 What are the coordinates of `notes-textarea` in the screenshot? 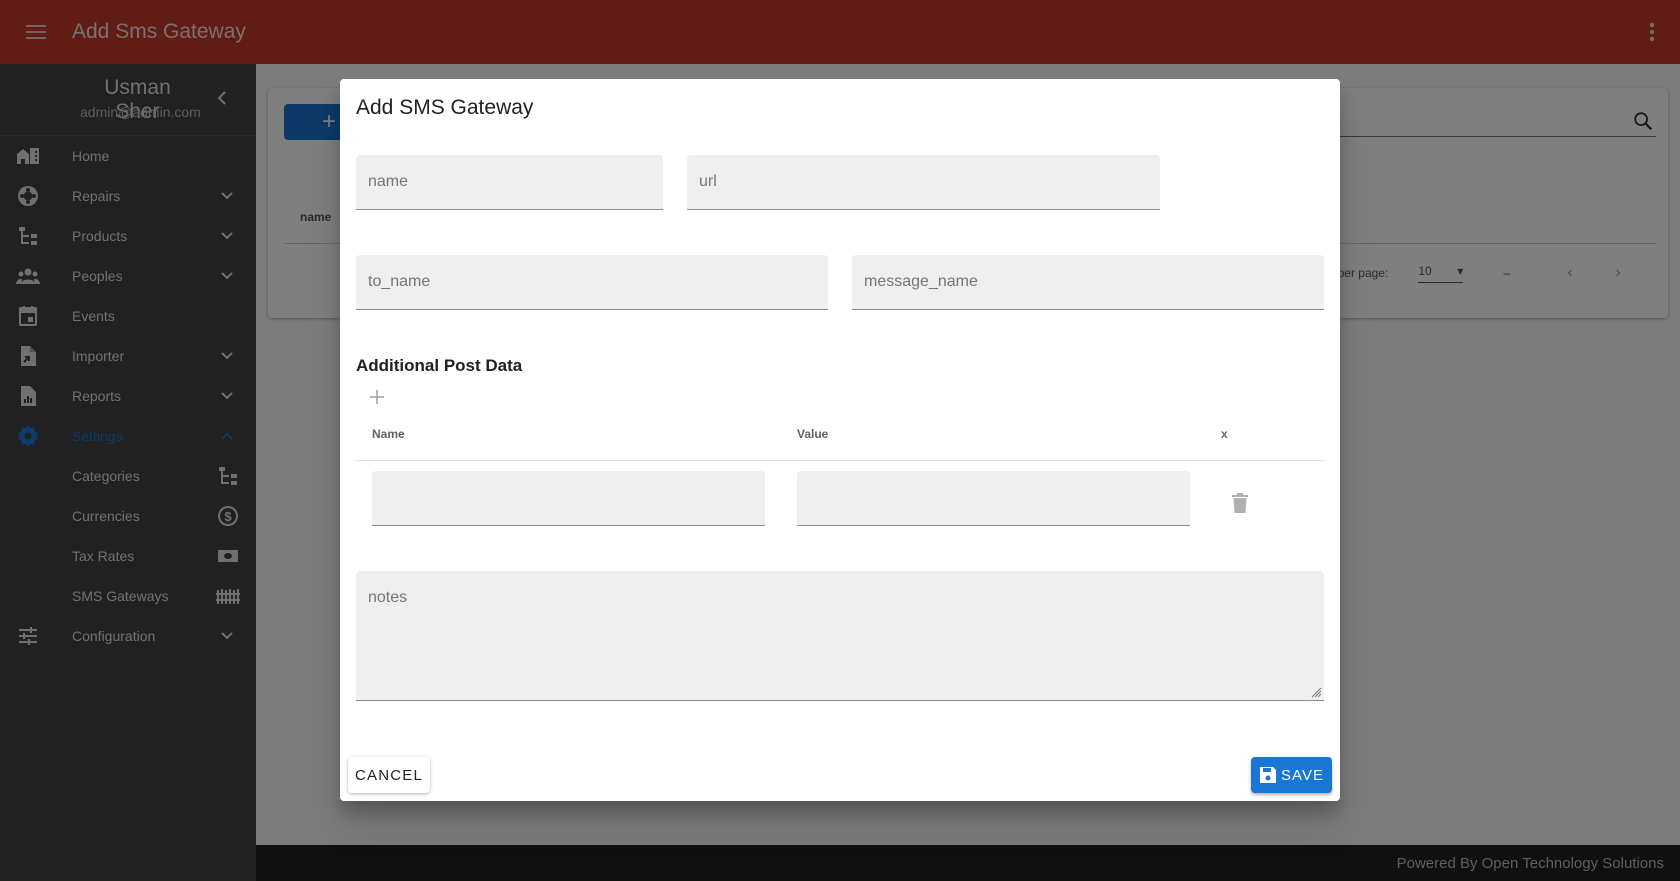 It's located at (840, 635).